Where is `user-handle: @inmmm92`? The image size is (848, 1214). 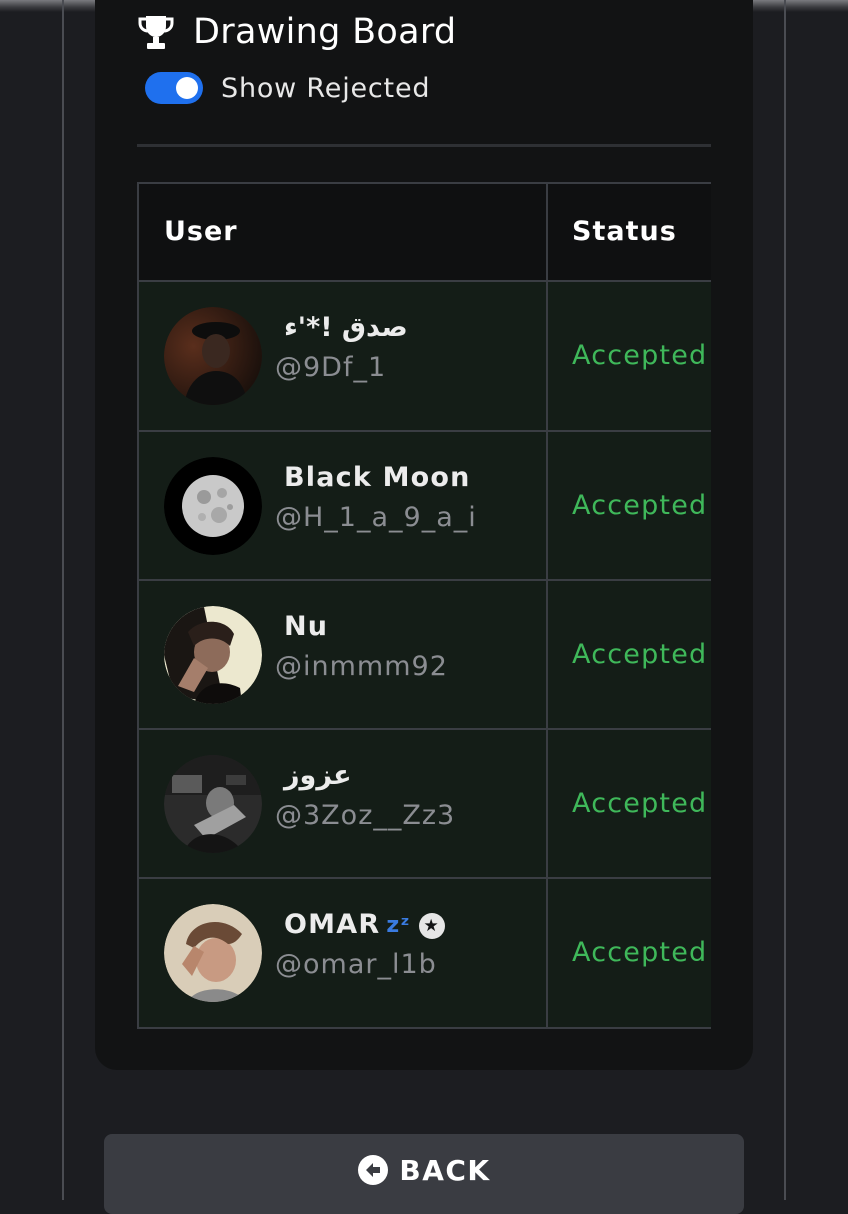
user-handle: @inmmm92 is located at coordinates (361, 666).